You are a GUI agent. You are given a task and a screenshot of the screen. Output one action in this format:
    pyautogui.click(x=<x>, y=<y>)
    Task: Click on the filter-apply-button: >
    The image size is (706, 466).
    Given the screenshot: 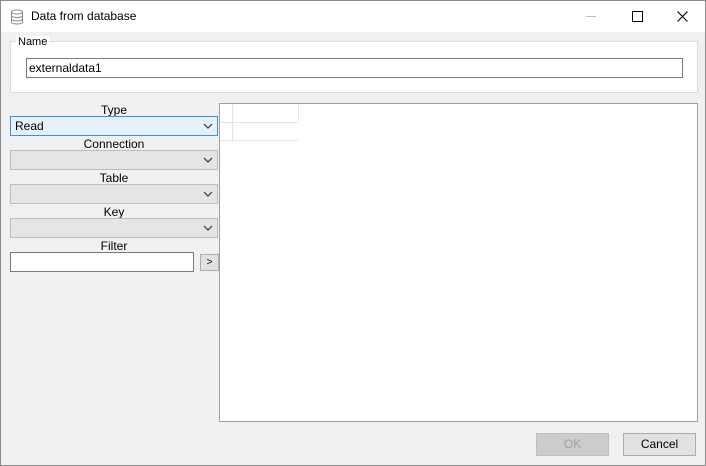 What is the action you would take?
    pyautogui.click(x=209, y=262)
    